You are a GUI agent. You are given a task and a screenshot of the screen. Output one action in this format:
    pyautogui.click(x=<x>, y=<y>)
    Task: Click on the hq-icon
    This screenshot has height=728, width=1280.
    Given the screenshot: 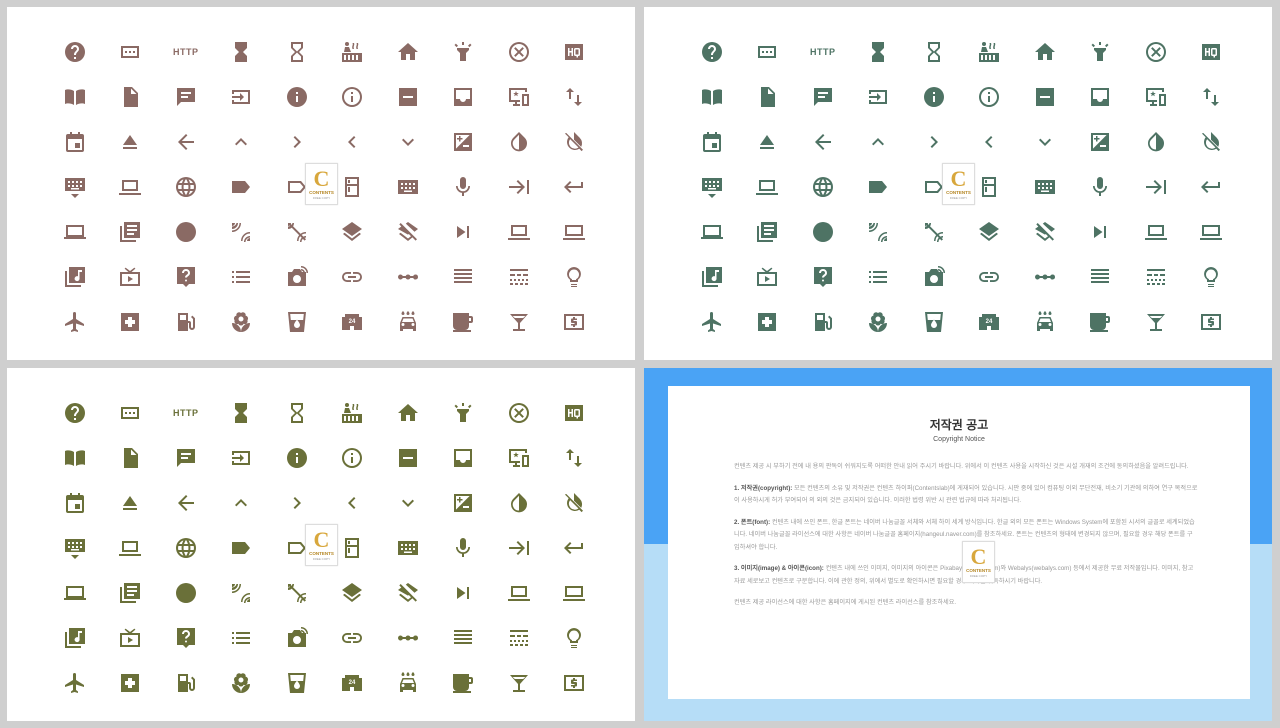 What is the action you would take?
    pyautogui.click(x=575, y=412)
    